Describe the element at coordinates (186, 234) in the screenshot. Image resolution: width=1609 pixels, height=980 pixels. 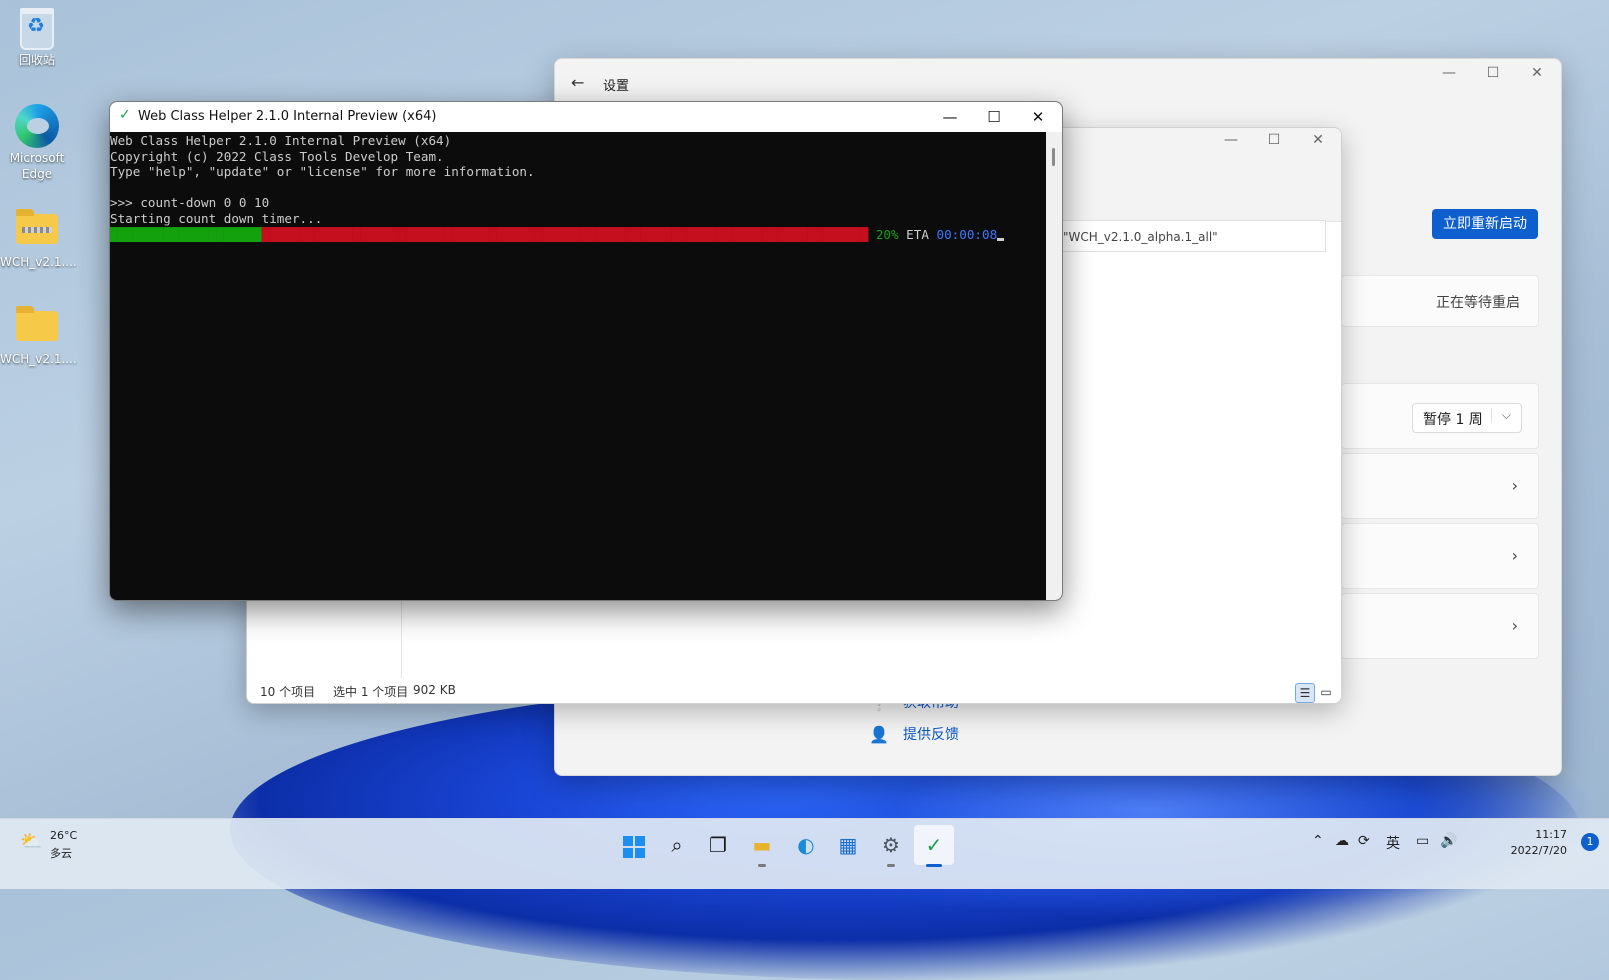
I see `progress-bar-done: ████████████████████` at that location.